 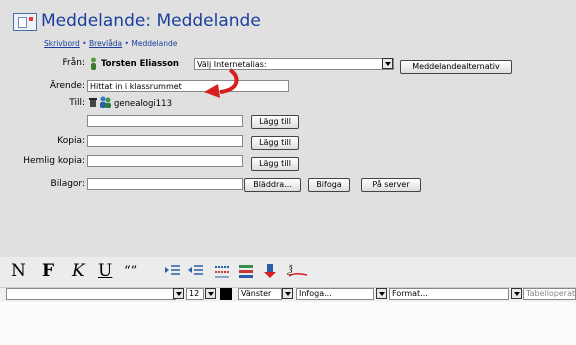 I want to click on color-swatch, so click(x=226, y=294).